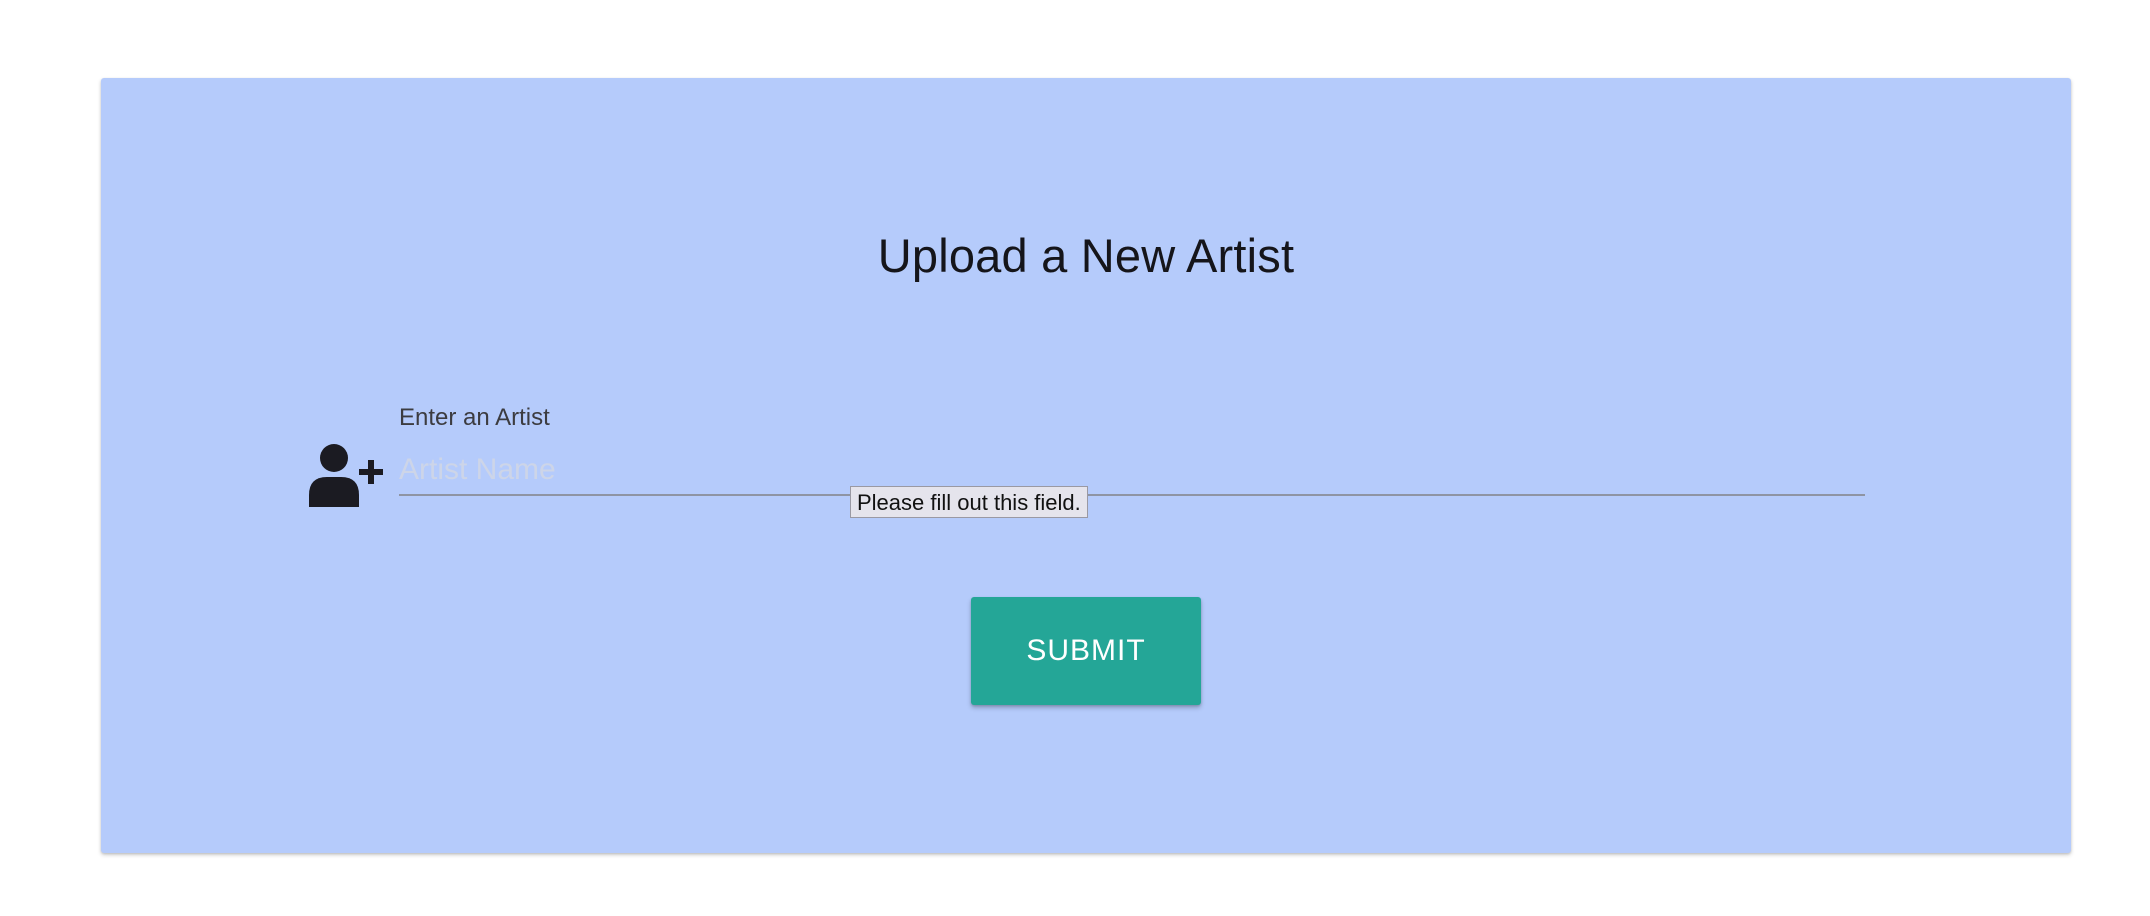 This screenshot has width=2150, height=916. What do you see at coordinates (1086, 255) in the screenshot?
I see `page-title: Upload a New Artist` at bounding box center [1086, 255].